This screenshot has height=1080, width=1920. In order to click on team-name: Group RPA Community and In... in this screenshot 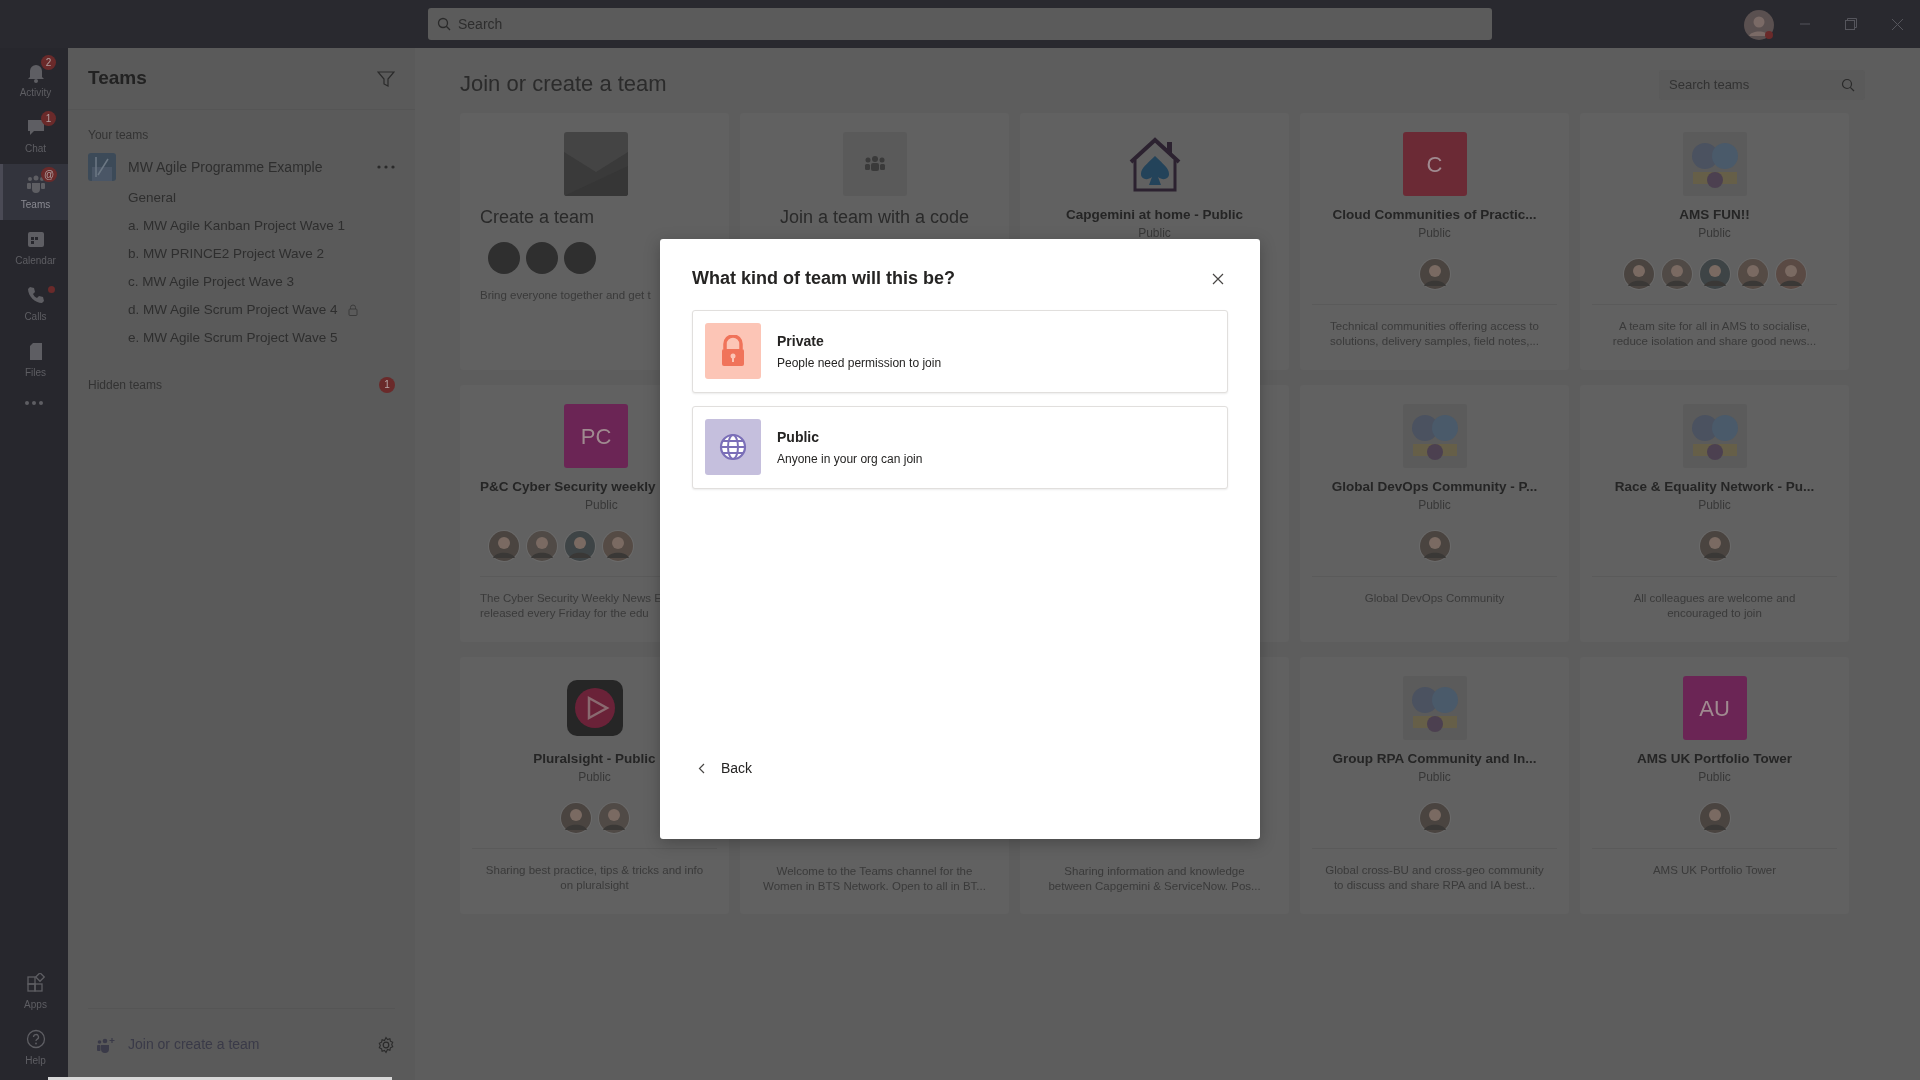, I will do `click(1434, 759)`.